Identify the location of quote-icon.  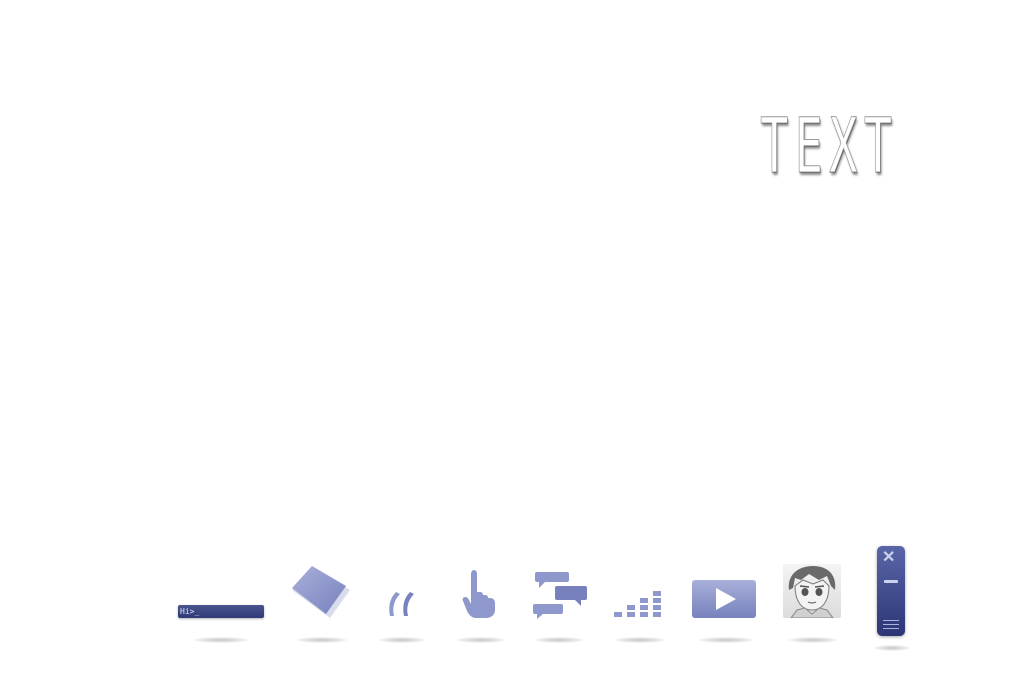
(401, 604).